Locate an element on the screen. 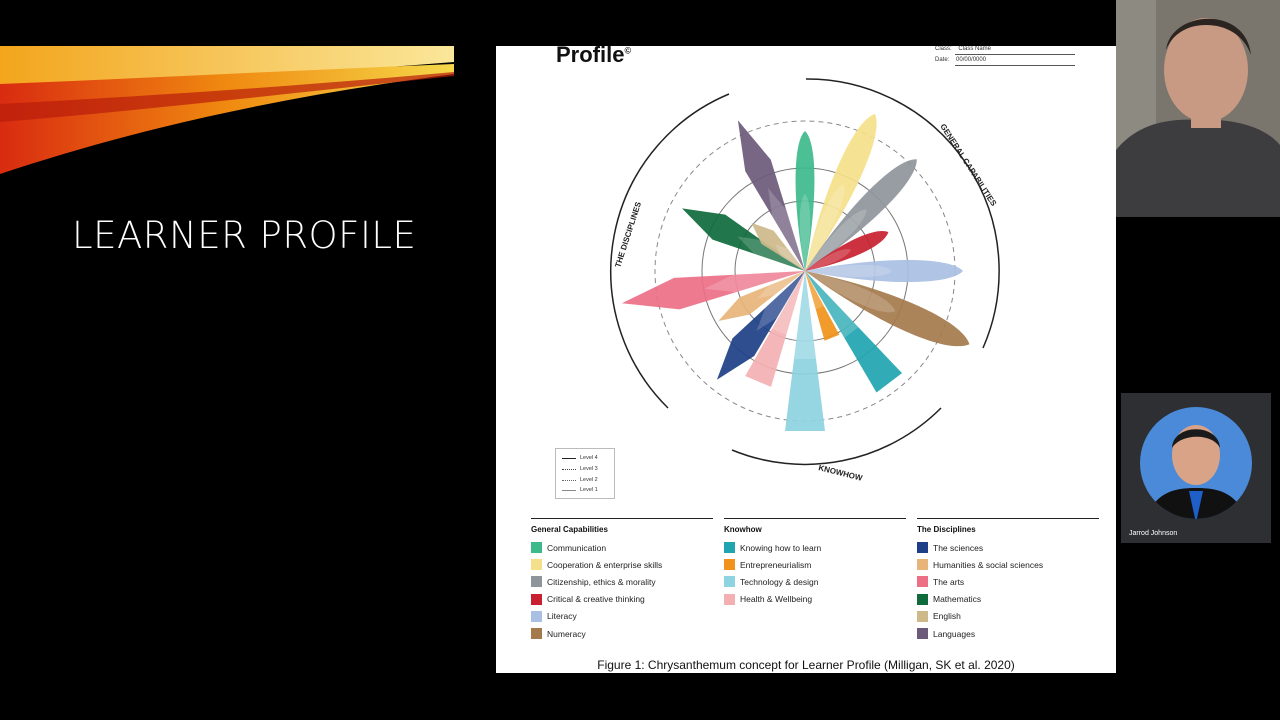 This screenshot has height=720, width=1280. legend-label: Technology & design is located at coordinates (779, 581).